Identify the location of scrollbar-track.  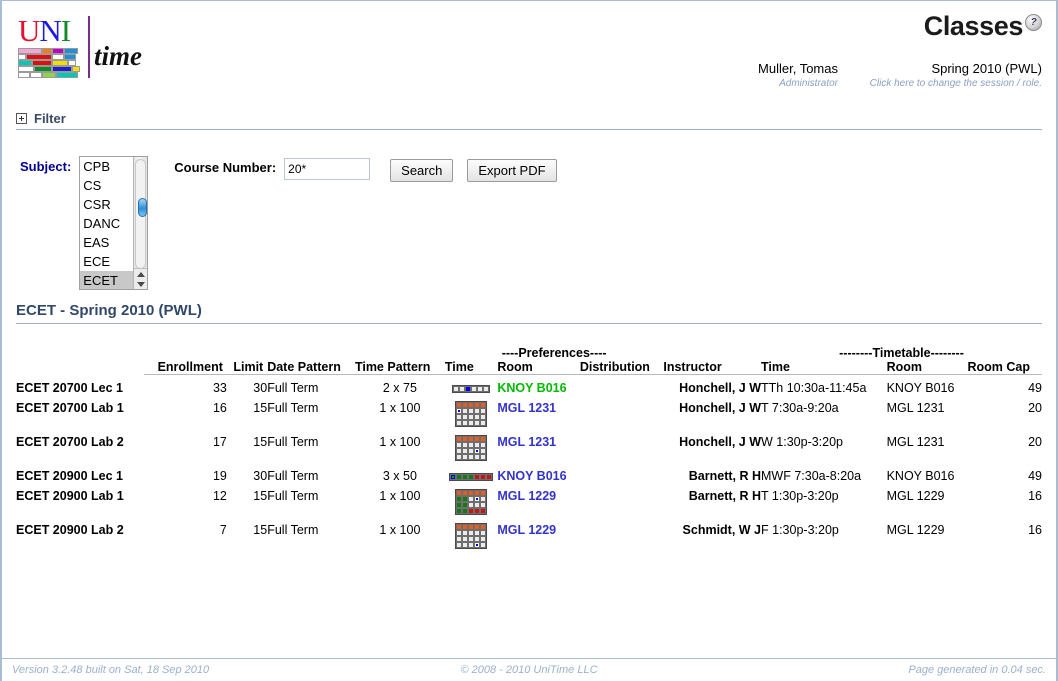
(141, 214).